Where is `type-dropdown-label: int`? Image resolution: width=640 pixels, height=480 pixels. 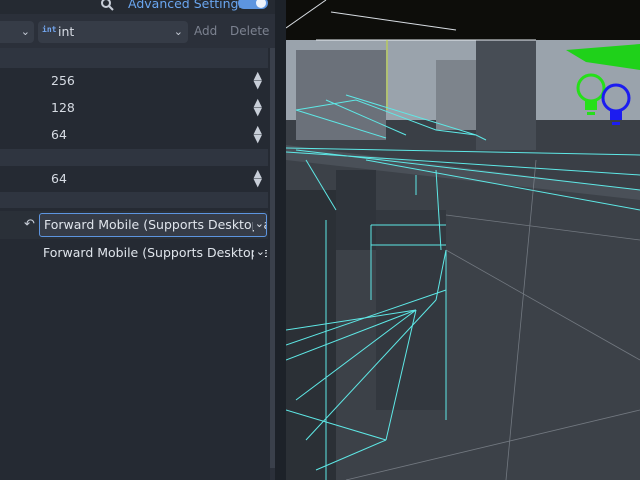
type-dropdown-label: int is located at coordinates (66, 31).